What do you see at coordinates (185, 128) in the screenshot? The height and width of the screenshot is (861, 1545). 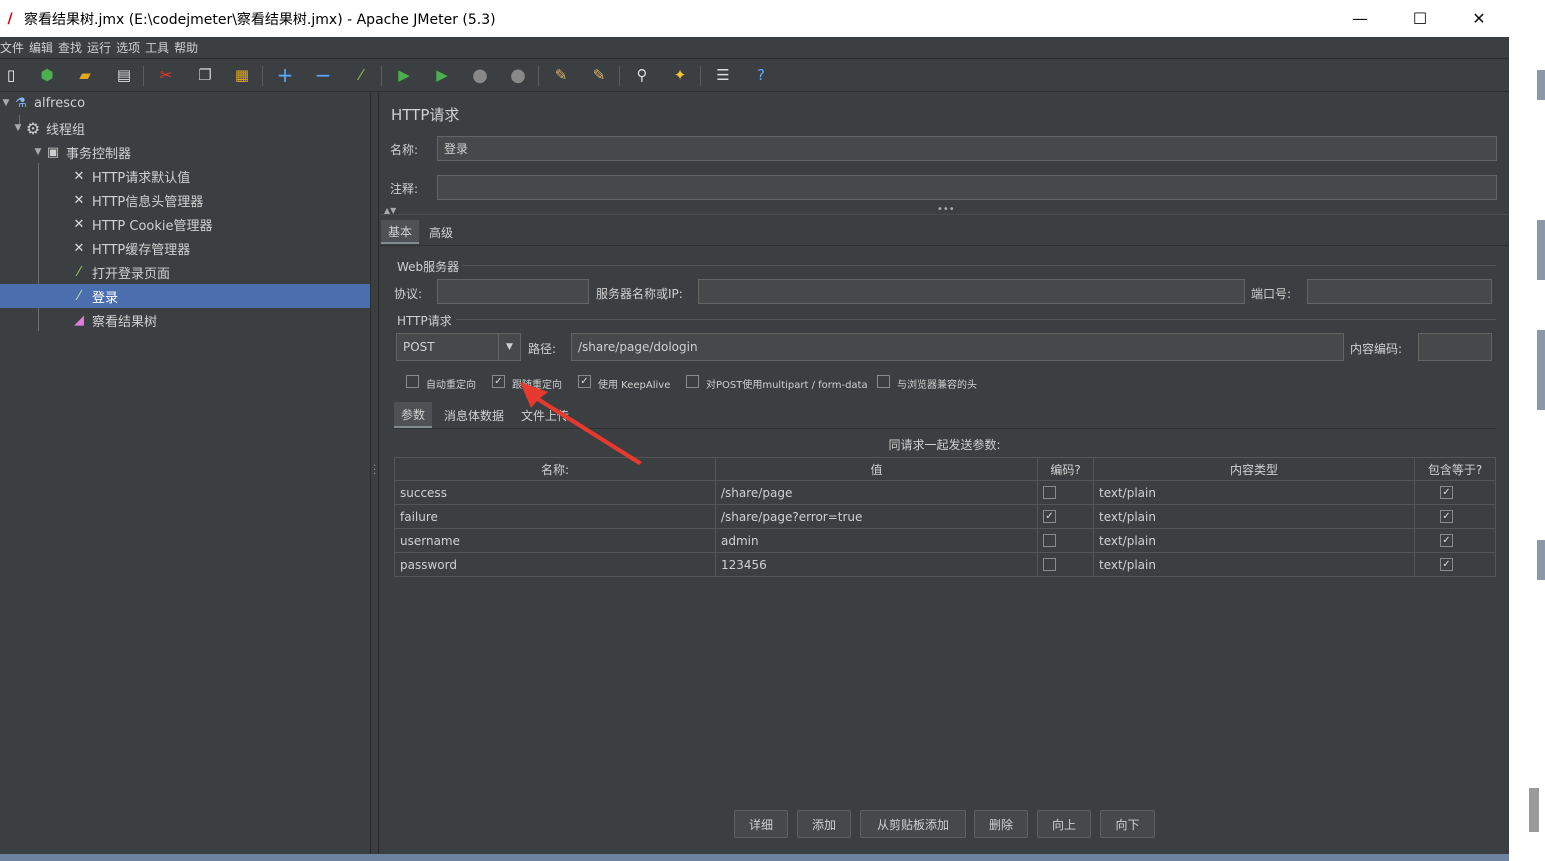 I see `tree-node-thread-group: ▼ ⚙ 线程组` at bounding box center [185, 128].